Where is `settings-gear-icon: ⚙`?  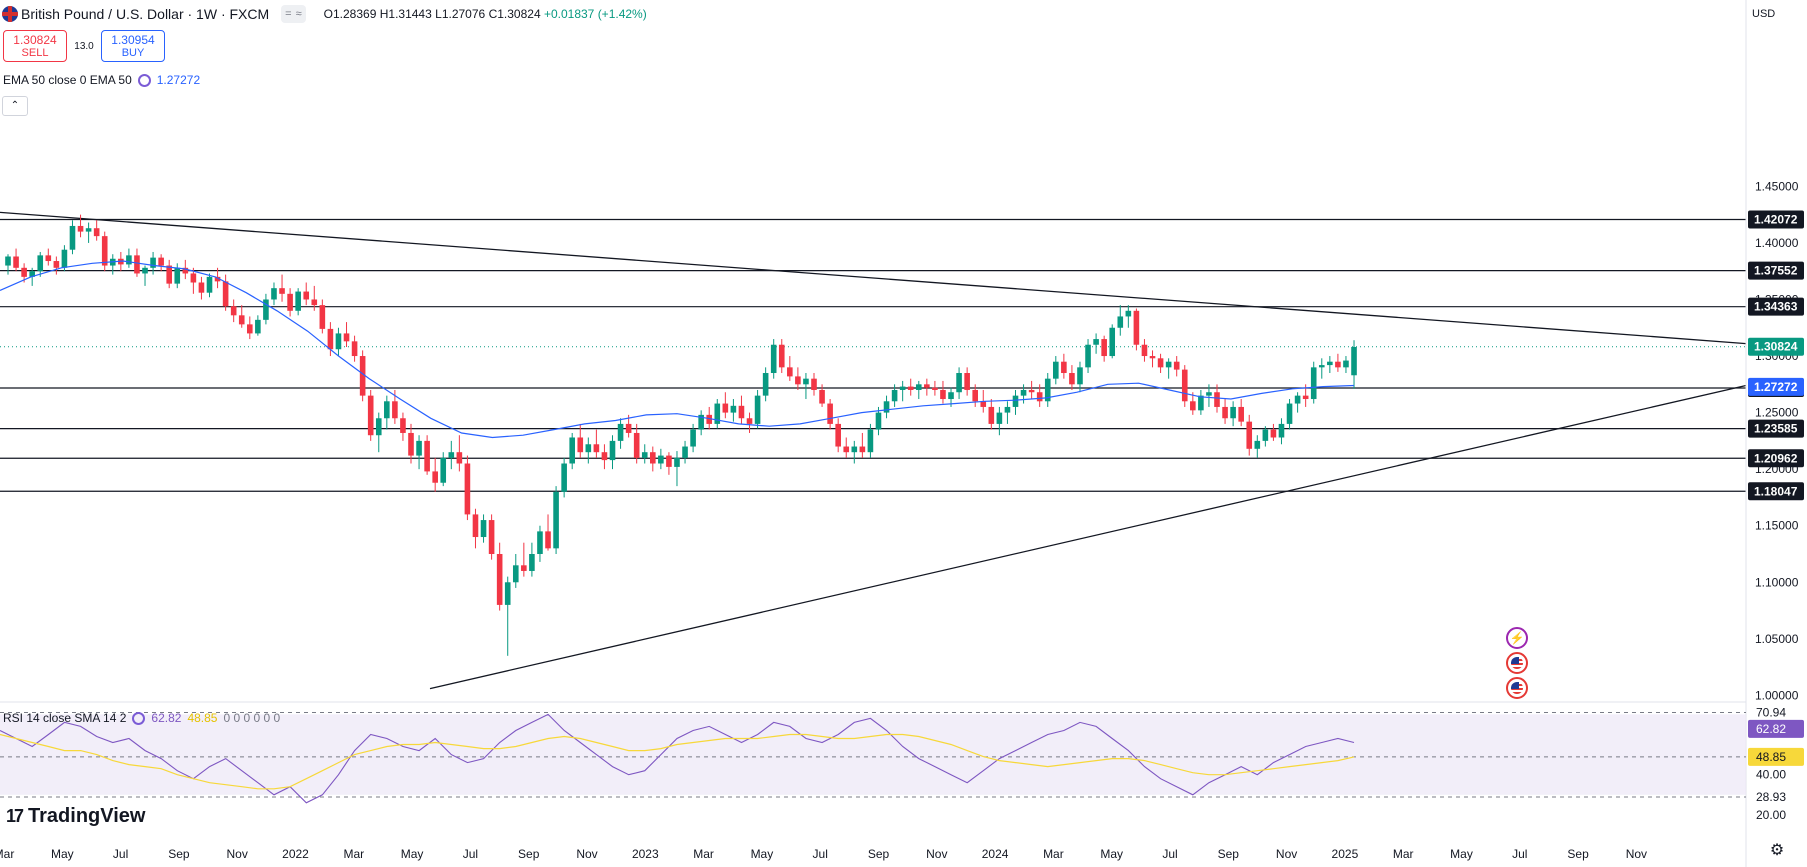
settings-gear-icon: ⚙ is located at coordinates (1777, 851).